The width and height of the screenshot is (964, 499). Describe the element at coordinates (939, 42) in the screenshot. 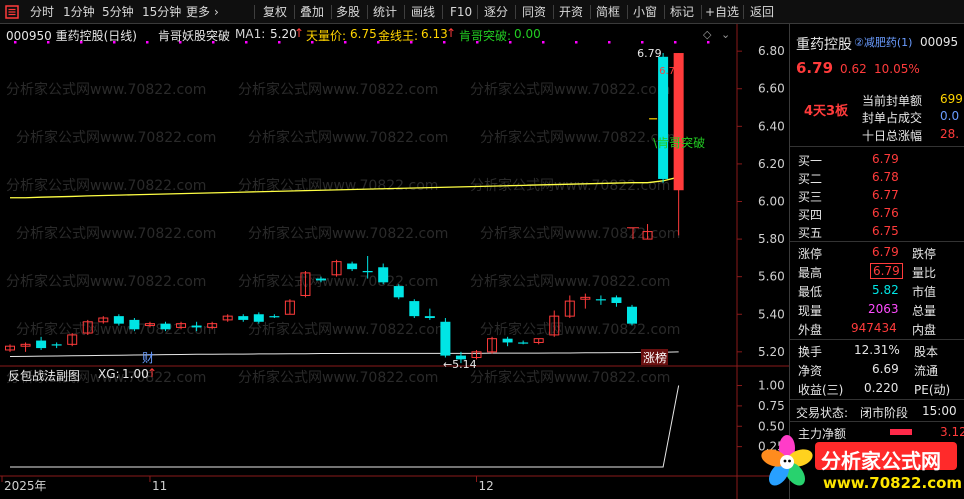

I see `panel-stock-code: 00095` at that location.